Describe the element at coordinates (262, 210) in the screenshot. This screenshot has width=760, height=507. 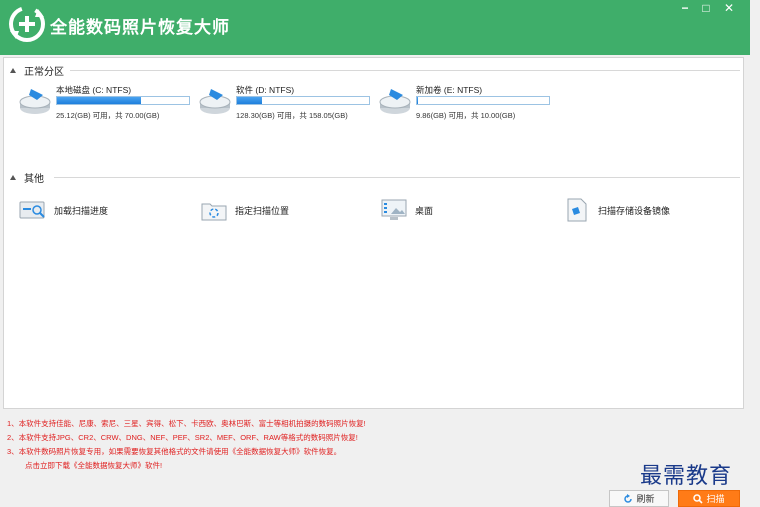
I see `option-label: 指定扫描位置` at that location.